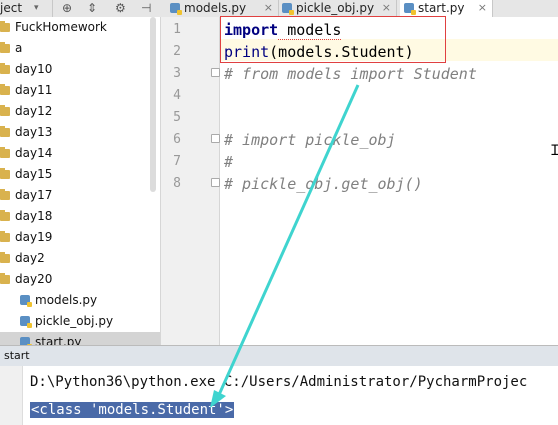  What do you see at coordinates (553, 151) in the screenshot?
I see `text-cursor-icon: Ｉ` at bounding box center [553, 151].